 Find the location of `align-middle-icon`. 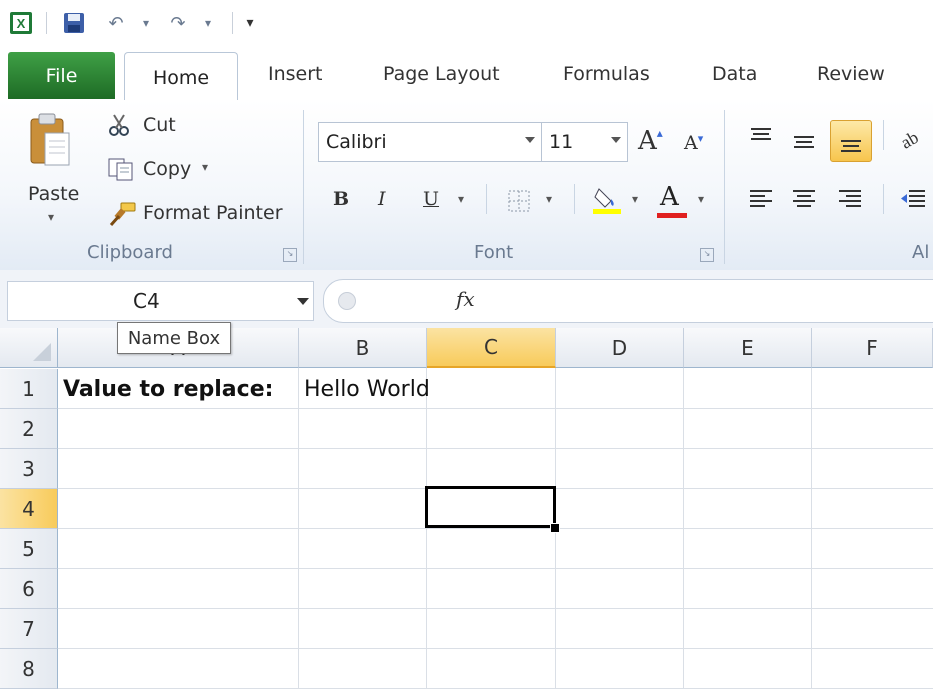

align-middle-icon is located at coordinates (804, 141).